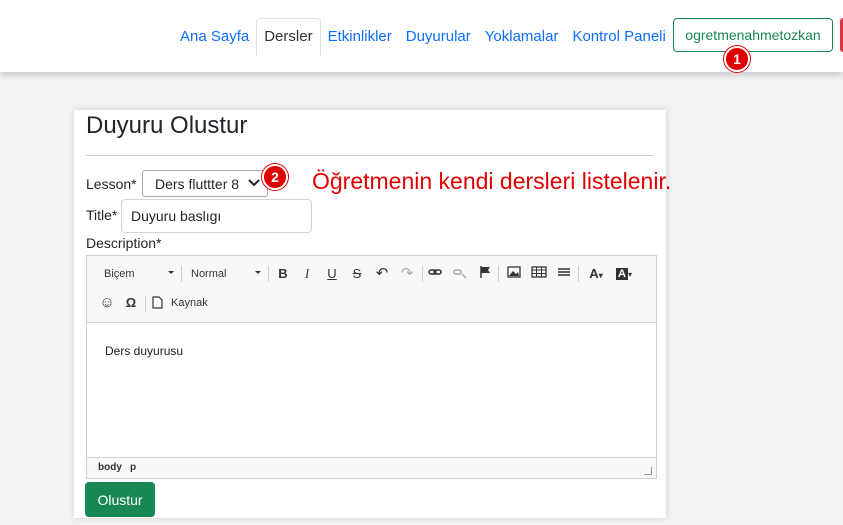 Image resolution: width=843 pixels, height=525 pixels. I want to click on page-title: Duyuru Olustur, so click(167, 125).